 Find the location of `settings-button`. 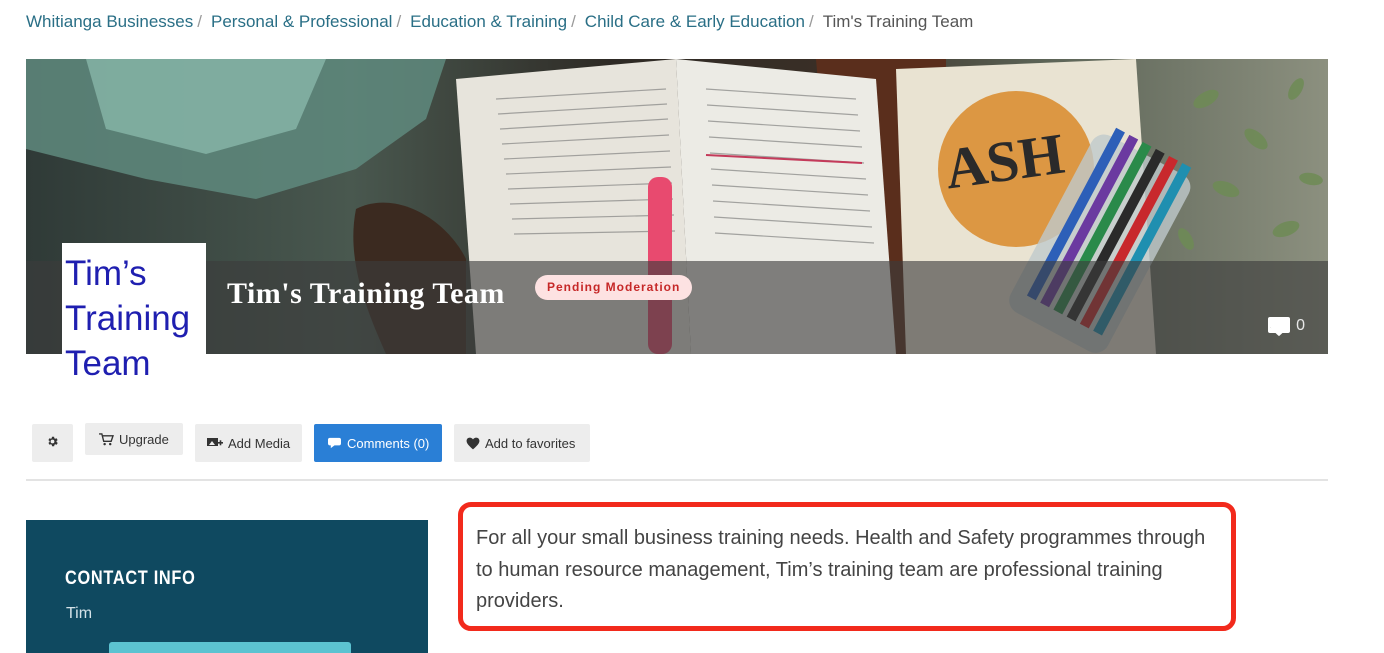

settings-button is located at coordinates (52, 443).